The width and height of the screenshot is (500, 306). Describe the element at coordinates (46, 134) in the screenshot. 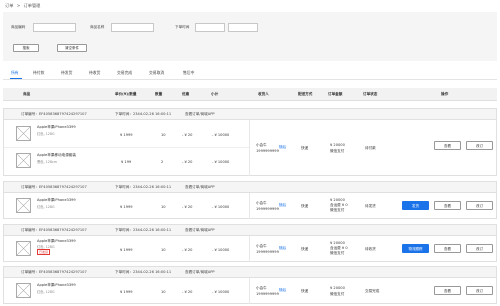

I see `product-spec: 红色, 128G` at that location.